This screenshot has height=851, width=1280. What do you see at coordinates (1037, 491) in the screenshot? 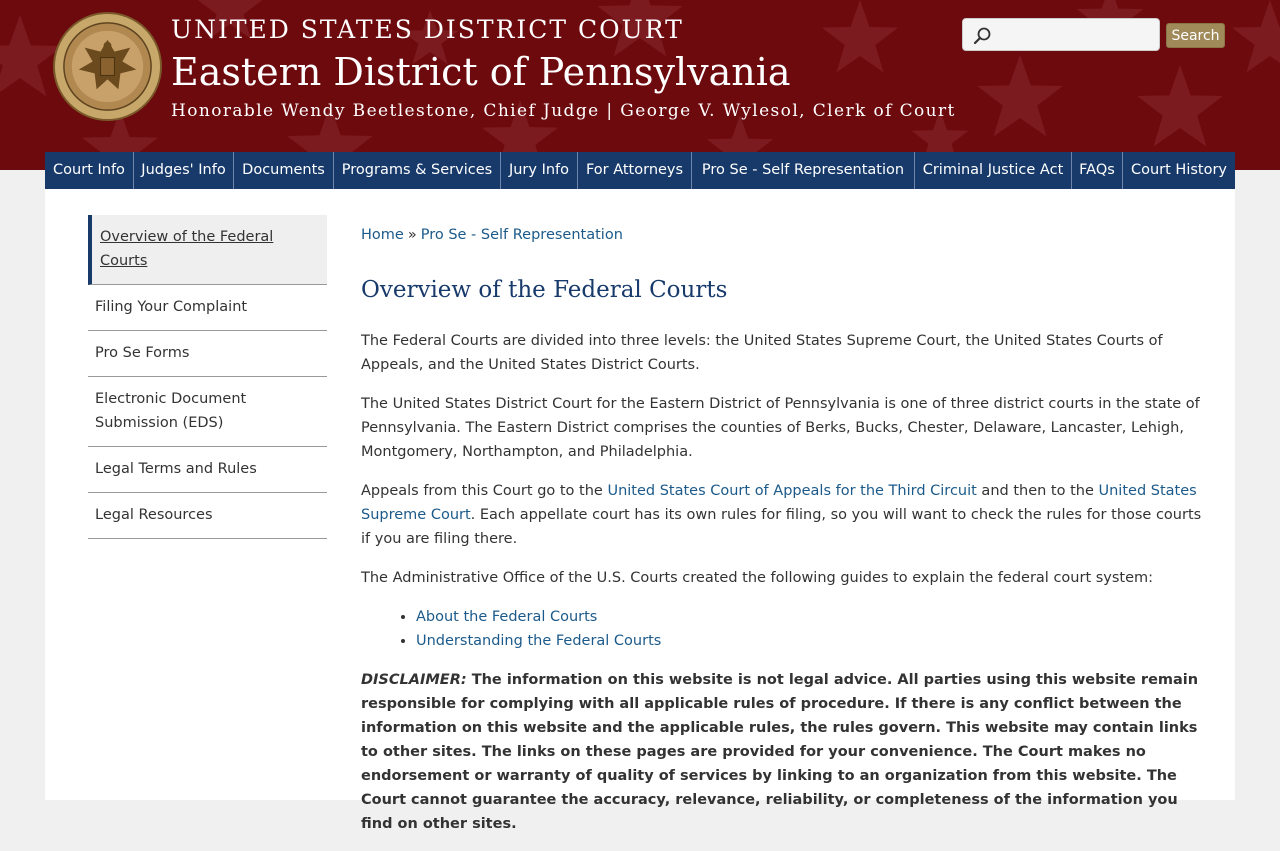
I see `appeals-text-mid: and then to the` at bounding box center [1037, 491].